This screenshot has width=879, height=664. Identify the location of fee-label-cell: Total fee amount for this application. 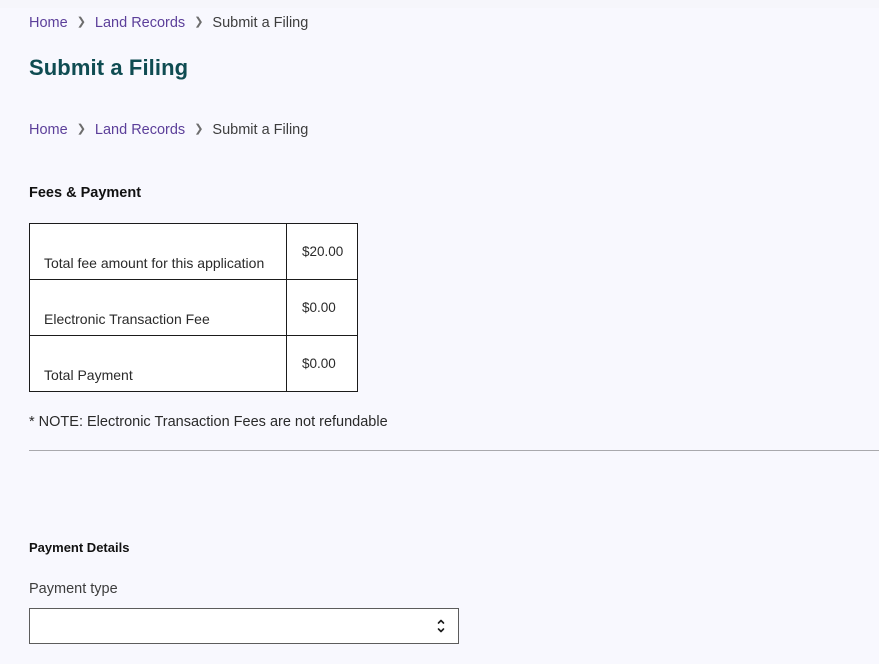
(158, 251).